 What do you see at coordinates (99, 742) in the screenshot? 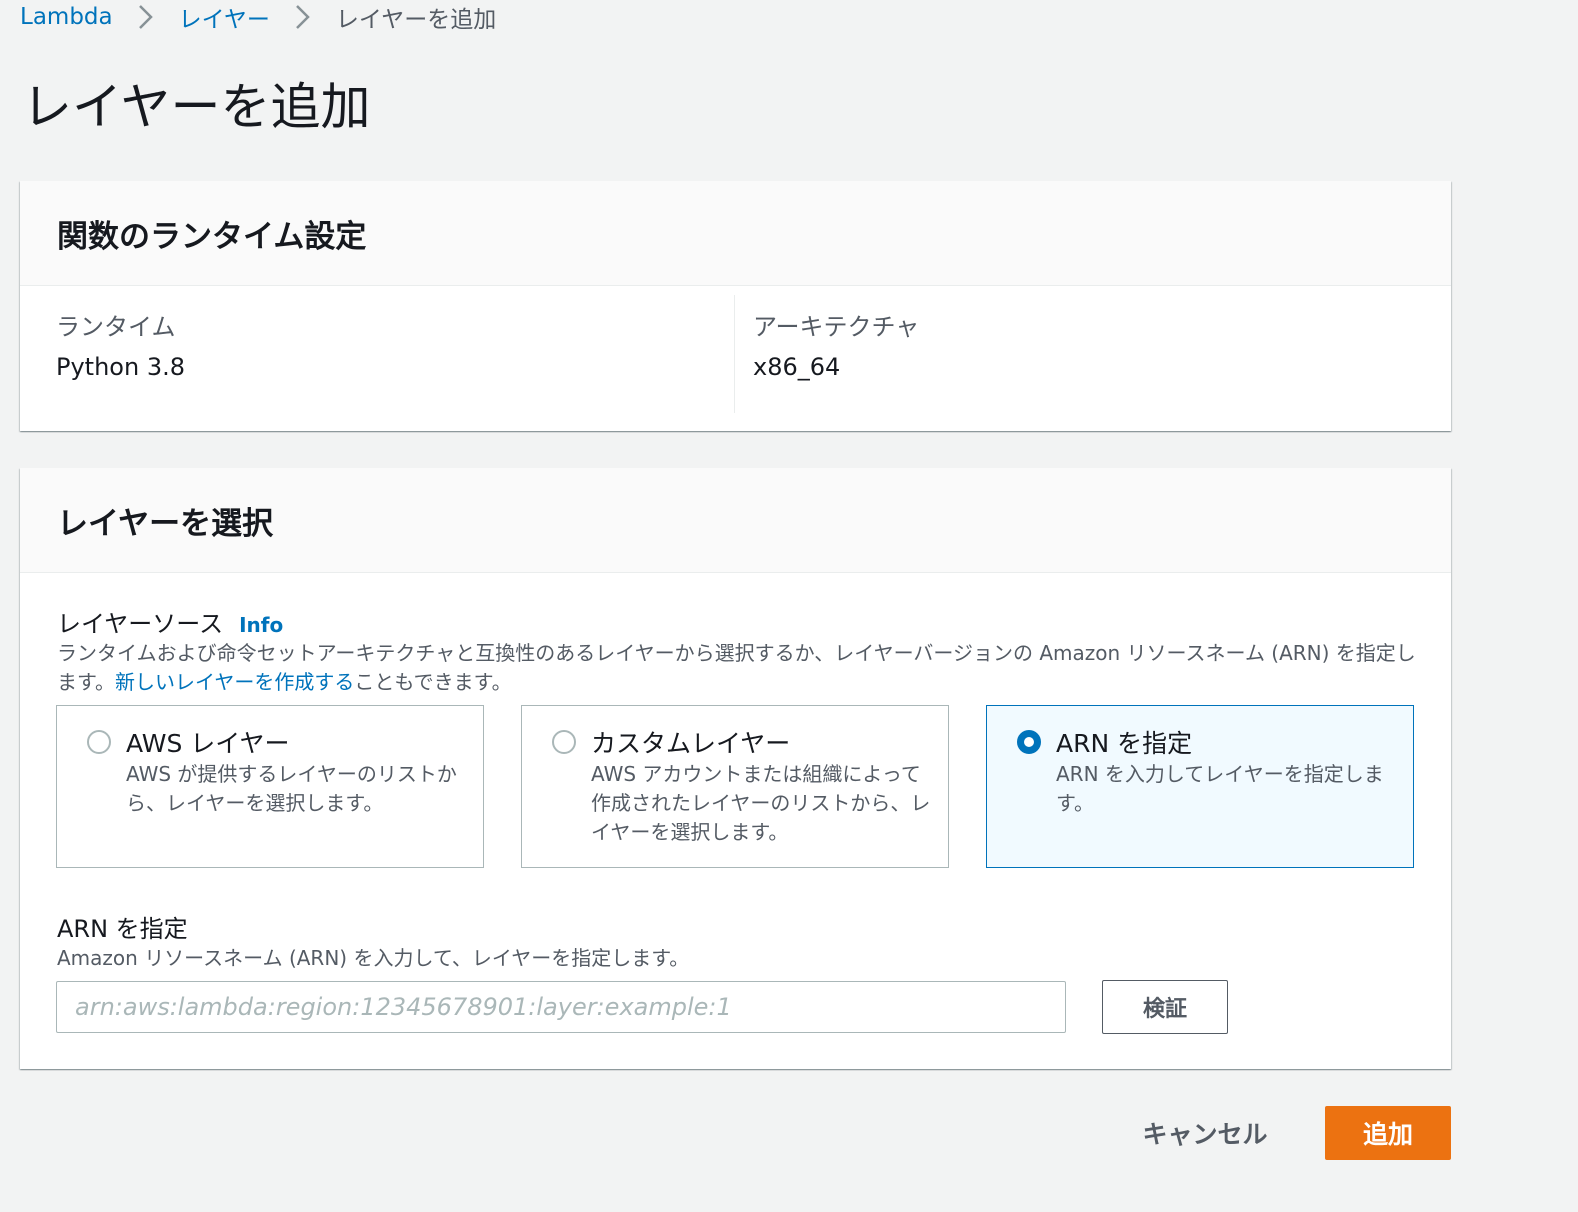
I see `radio-aws-layers` at bounding box center [99, 742].